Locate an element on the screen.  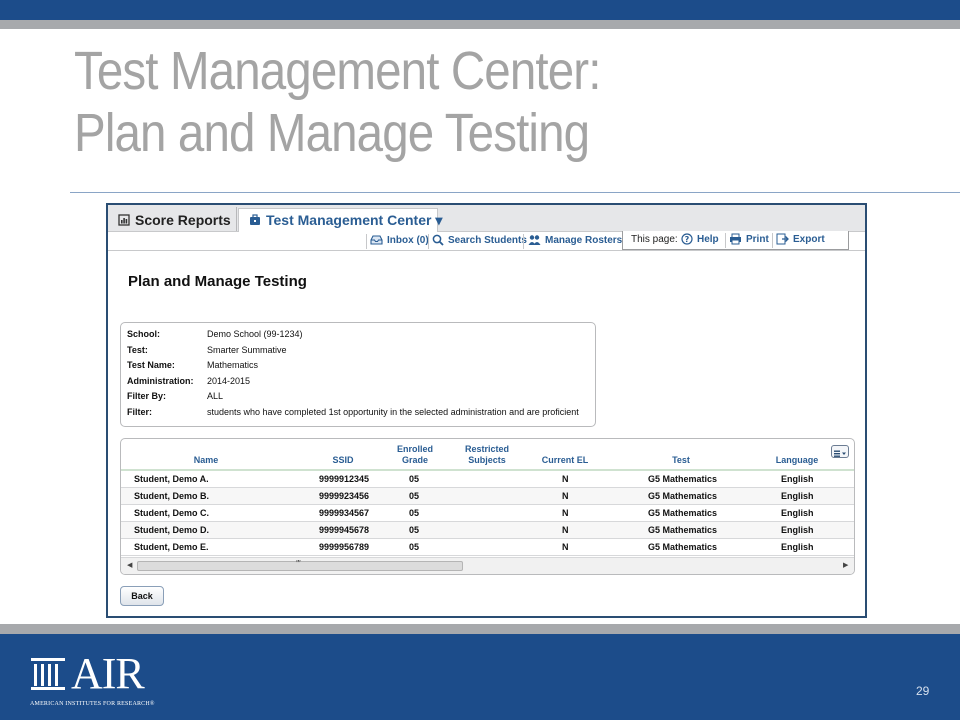
top-tab-bar: Score Reports Test Management Center ▾ is located at coordinates (486, 218).